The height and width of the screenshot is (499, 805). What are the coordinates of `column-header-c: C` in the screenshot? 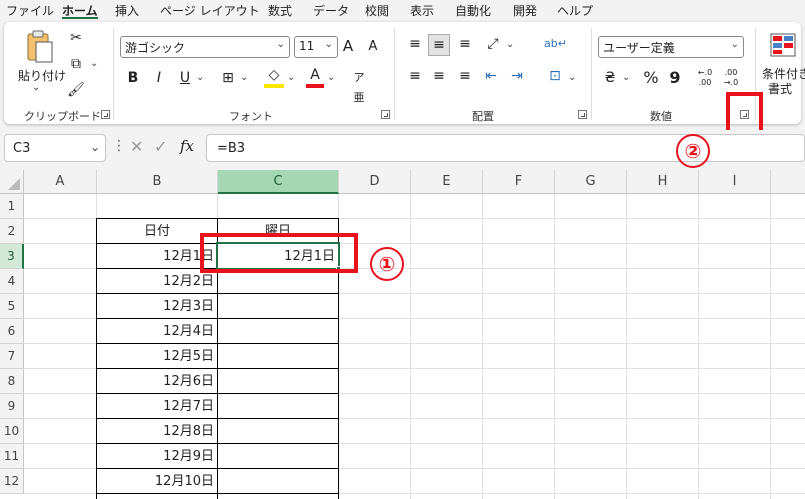 It's located at (278, 182).